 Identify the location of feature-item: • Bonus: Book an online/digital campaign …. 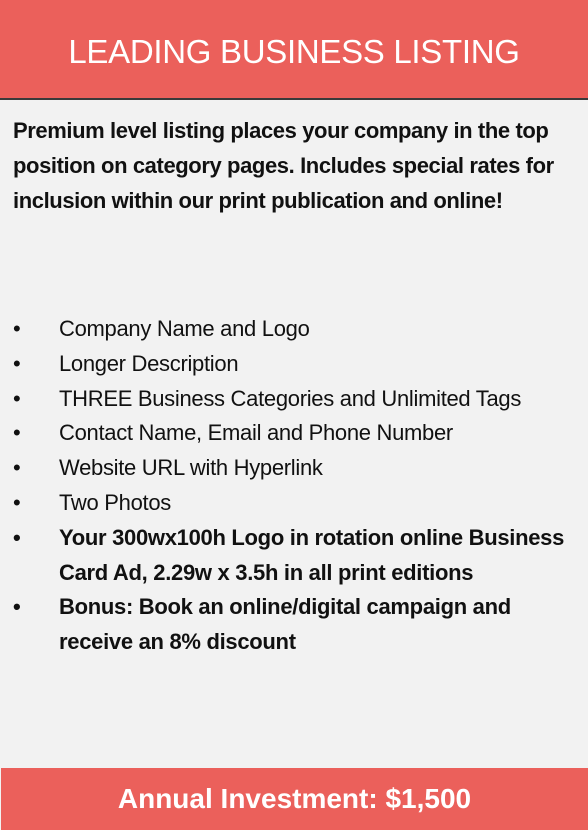
(290, 625).